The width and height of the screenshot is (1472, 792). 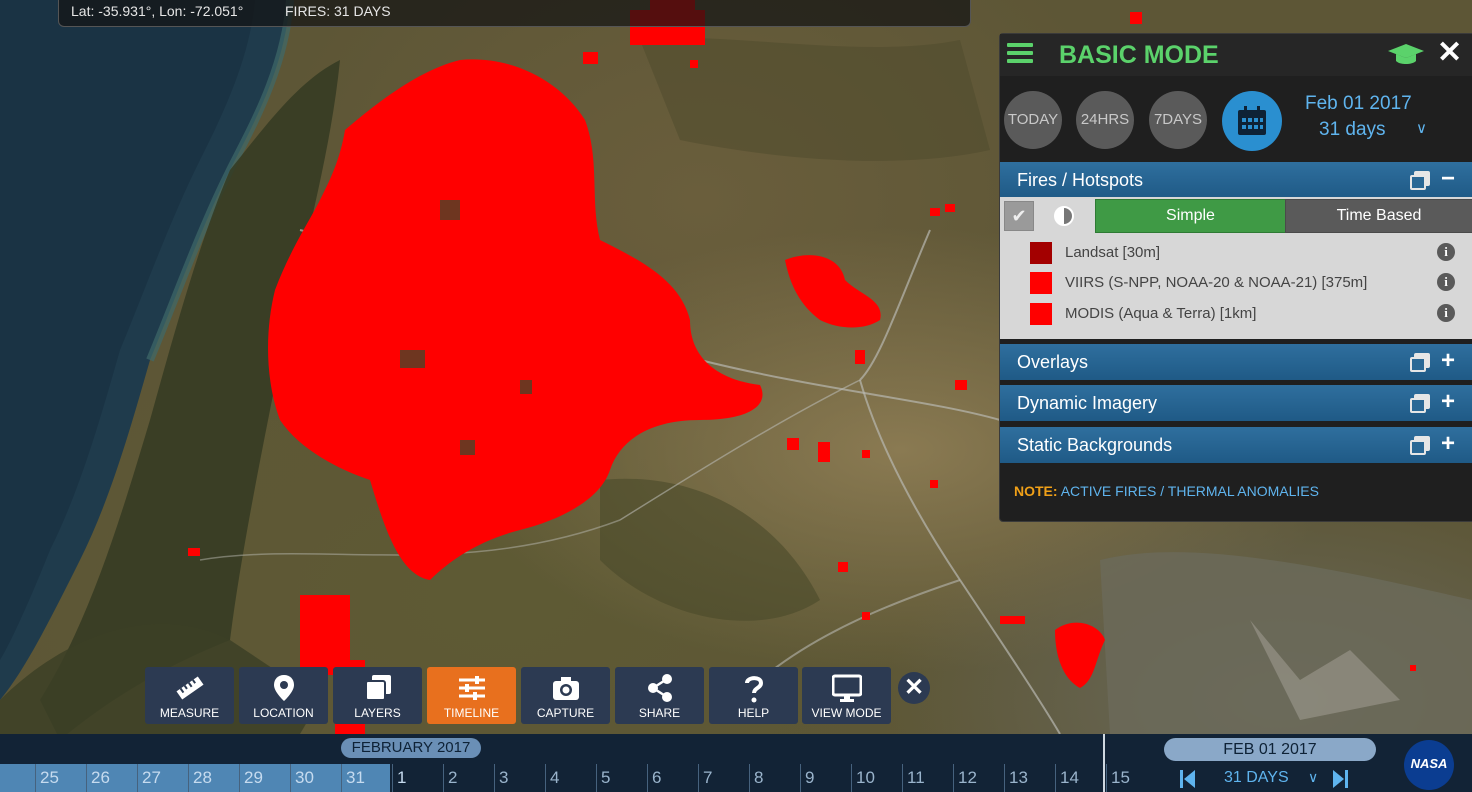 What do you see at coordinates (916, 778) in the screenshot?
I see `timeline-day: 11` at bounding box center [916, 778].